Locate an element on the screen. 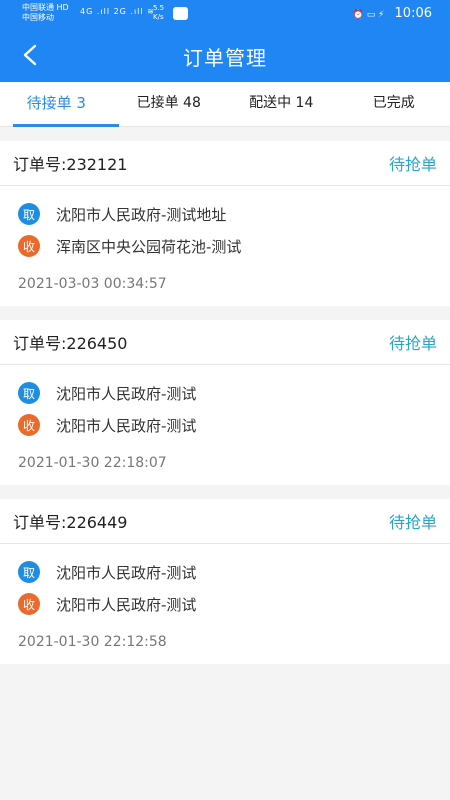 Image resolution: width=450 pixels, height=800 pixels. nav-bar: 订单管理 is located at coordinates (225, 56).